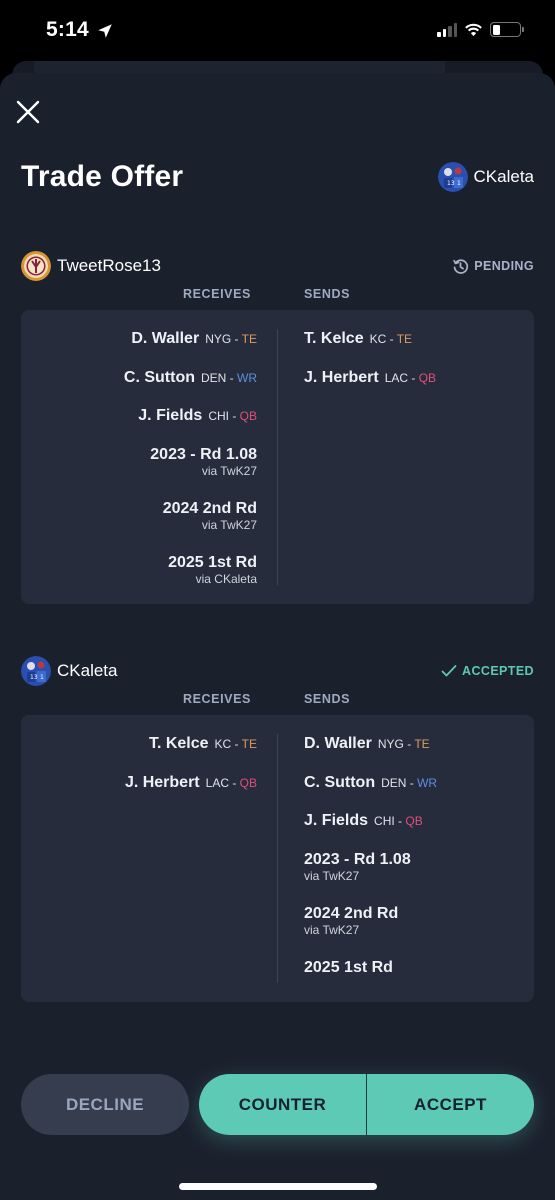  I want to click on decline-button: DECLINE, so click(105, 1104).